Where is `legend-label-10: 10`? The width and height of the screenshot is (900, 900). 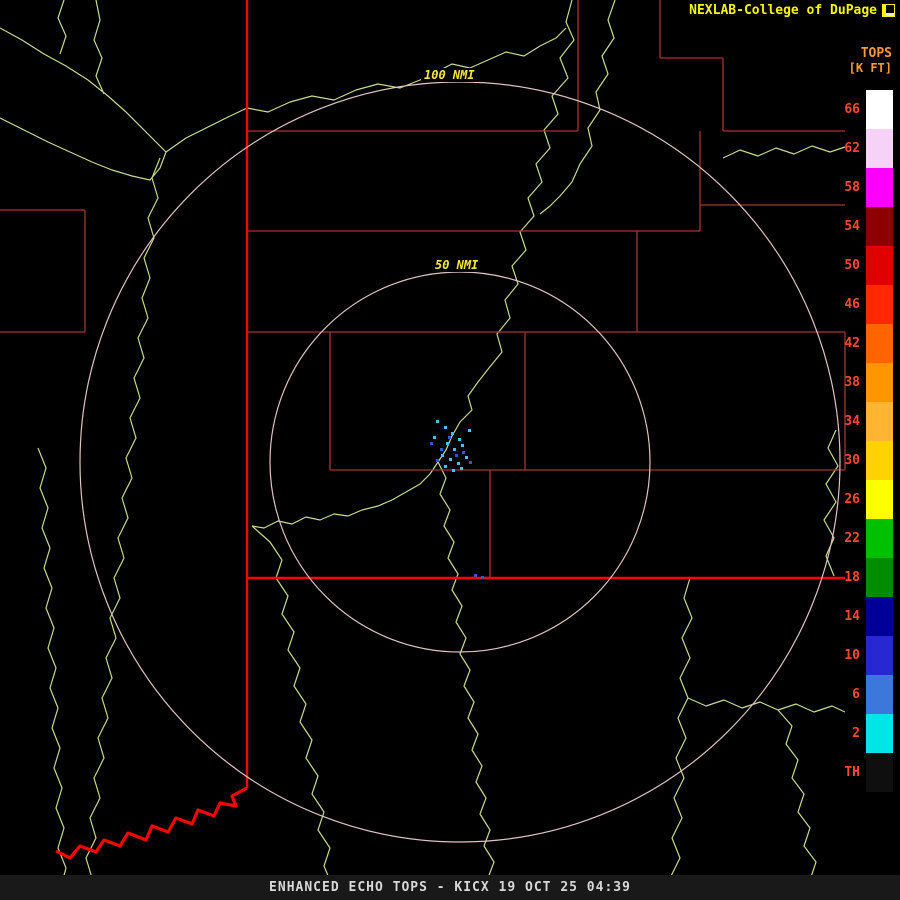 legend-label-10: 10 is located at coordinates (852, 655).